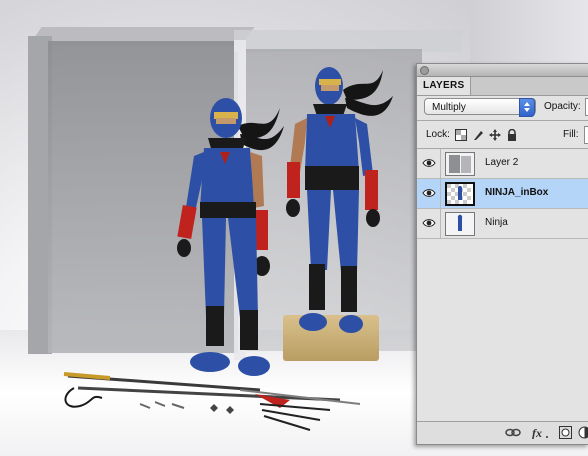 This screenshot has width=588, height=456. What do you see at coordinates (502, 120) in the screenshot?
I see `divider` at bounding box center [502, 120].